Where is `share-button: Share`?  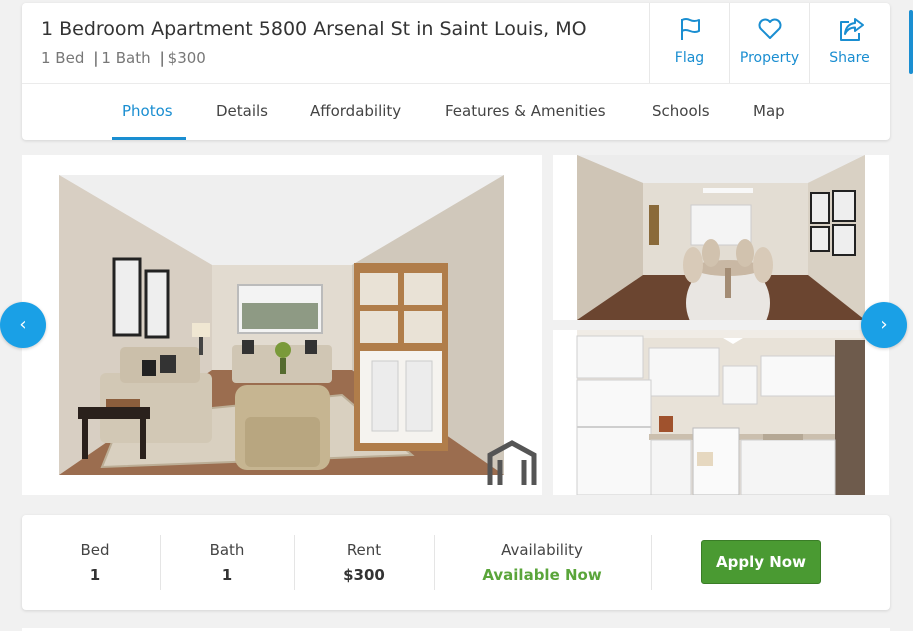
share-button: Share is located at coordinates (849, 43).